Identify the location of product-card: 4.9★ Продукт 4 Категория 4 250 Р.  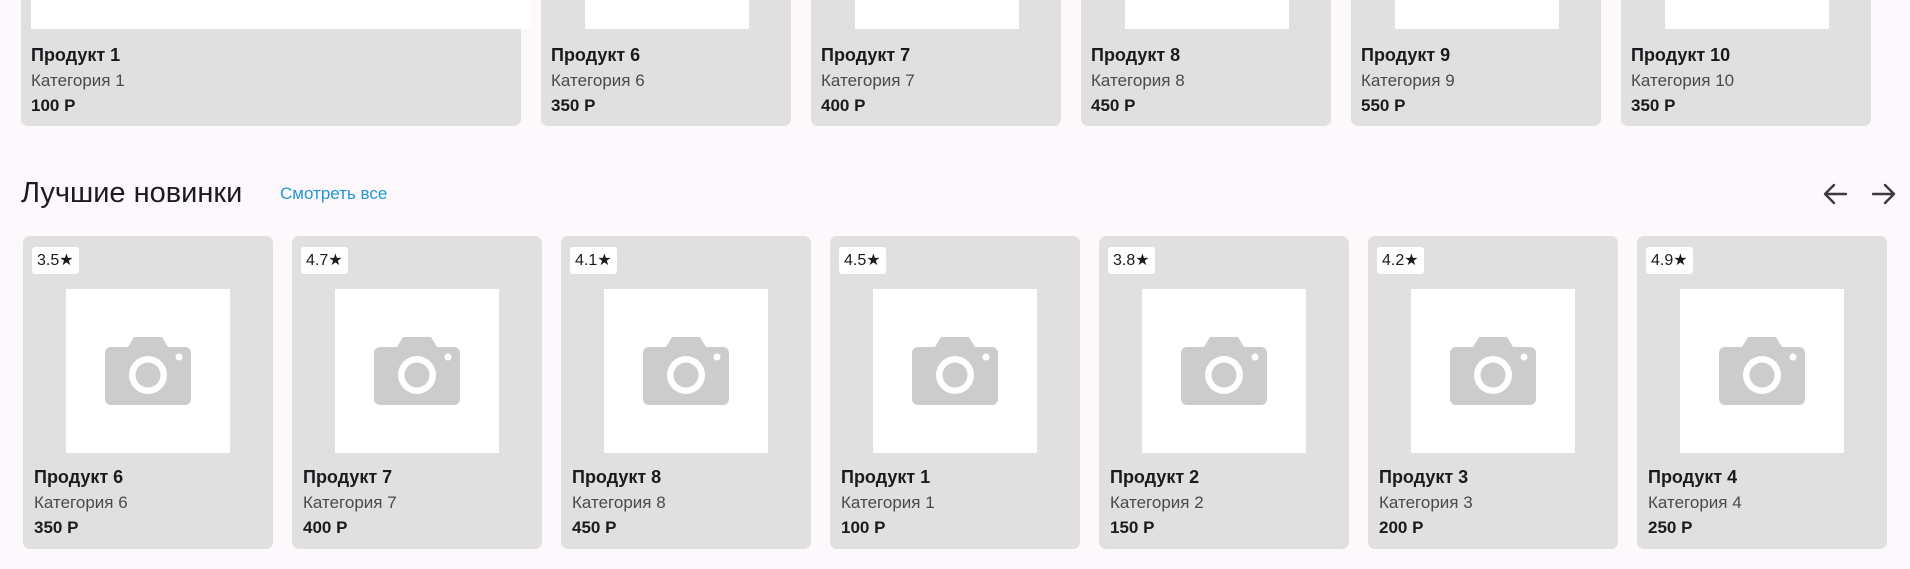
(1762, 392).